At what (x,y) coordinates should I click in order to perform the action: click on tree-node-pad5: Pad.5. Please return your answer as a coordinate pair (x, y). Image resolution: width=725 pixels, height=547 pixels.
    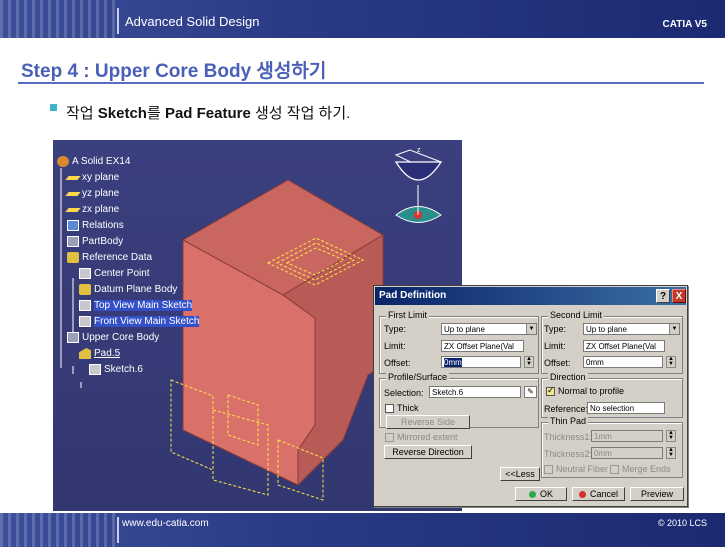
    Looking at the image, I should click on (99, 353).